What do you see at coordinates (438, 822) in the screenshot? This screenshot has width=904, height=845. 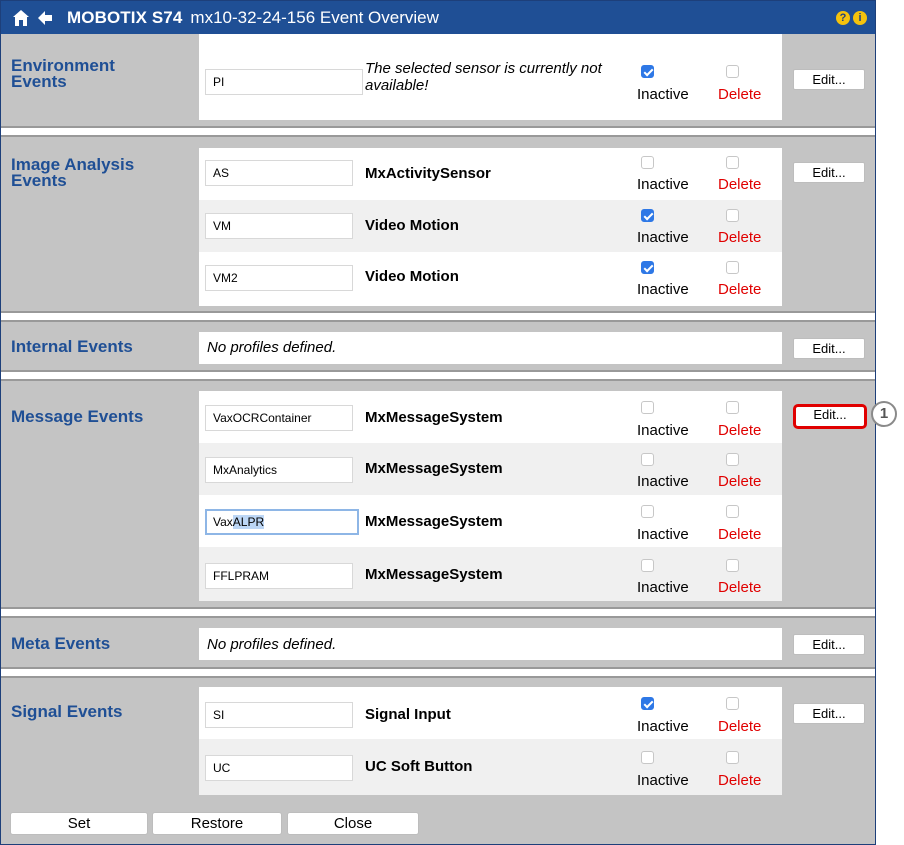 I see `footer-bar: Set Restore Close` at bounding box center [438, 822].